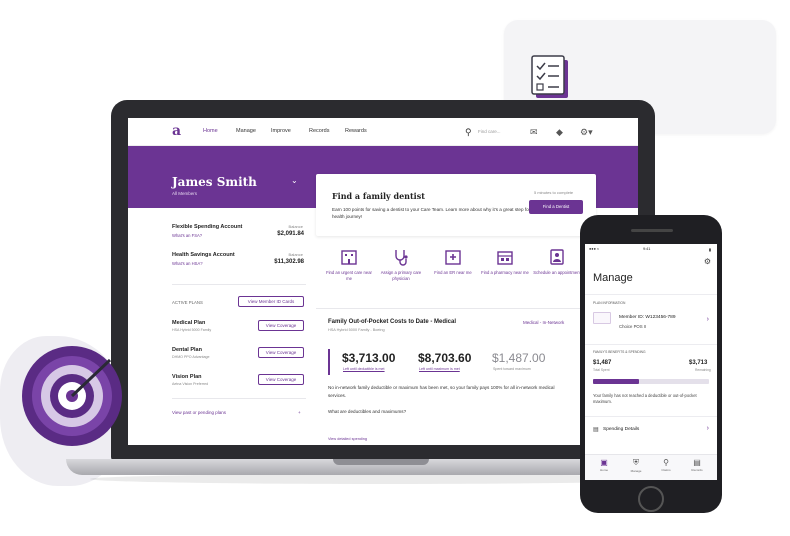 Image resolution: width=790 pixels, height=536 pixels. I want to click on maximum-label: Left until maximum is met, so click(439, 369).